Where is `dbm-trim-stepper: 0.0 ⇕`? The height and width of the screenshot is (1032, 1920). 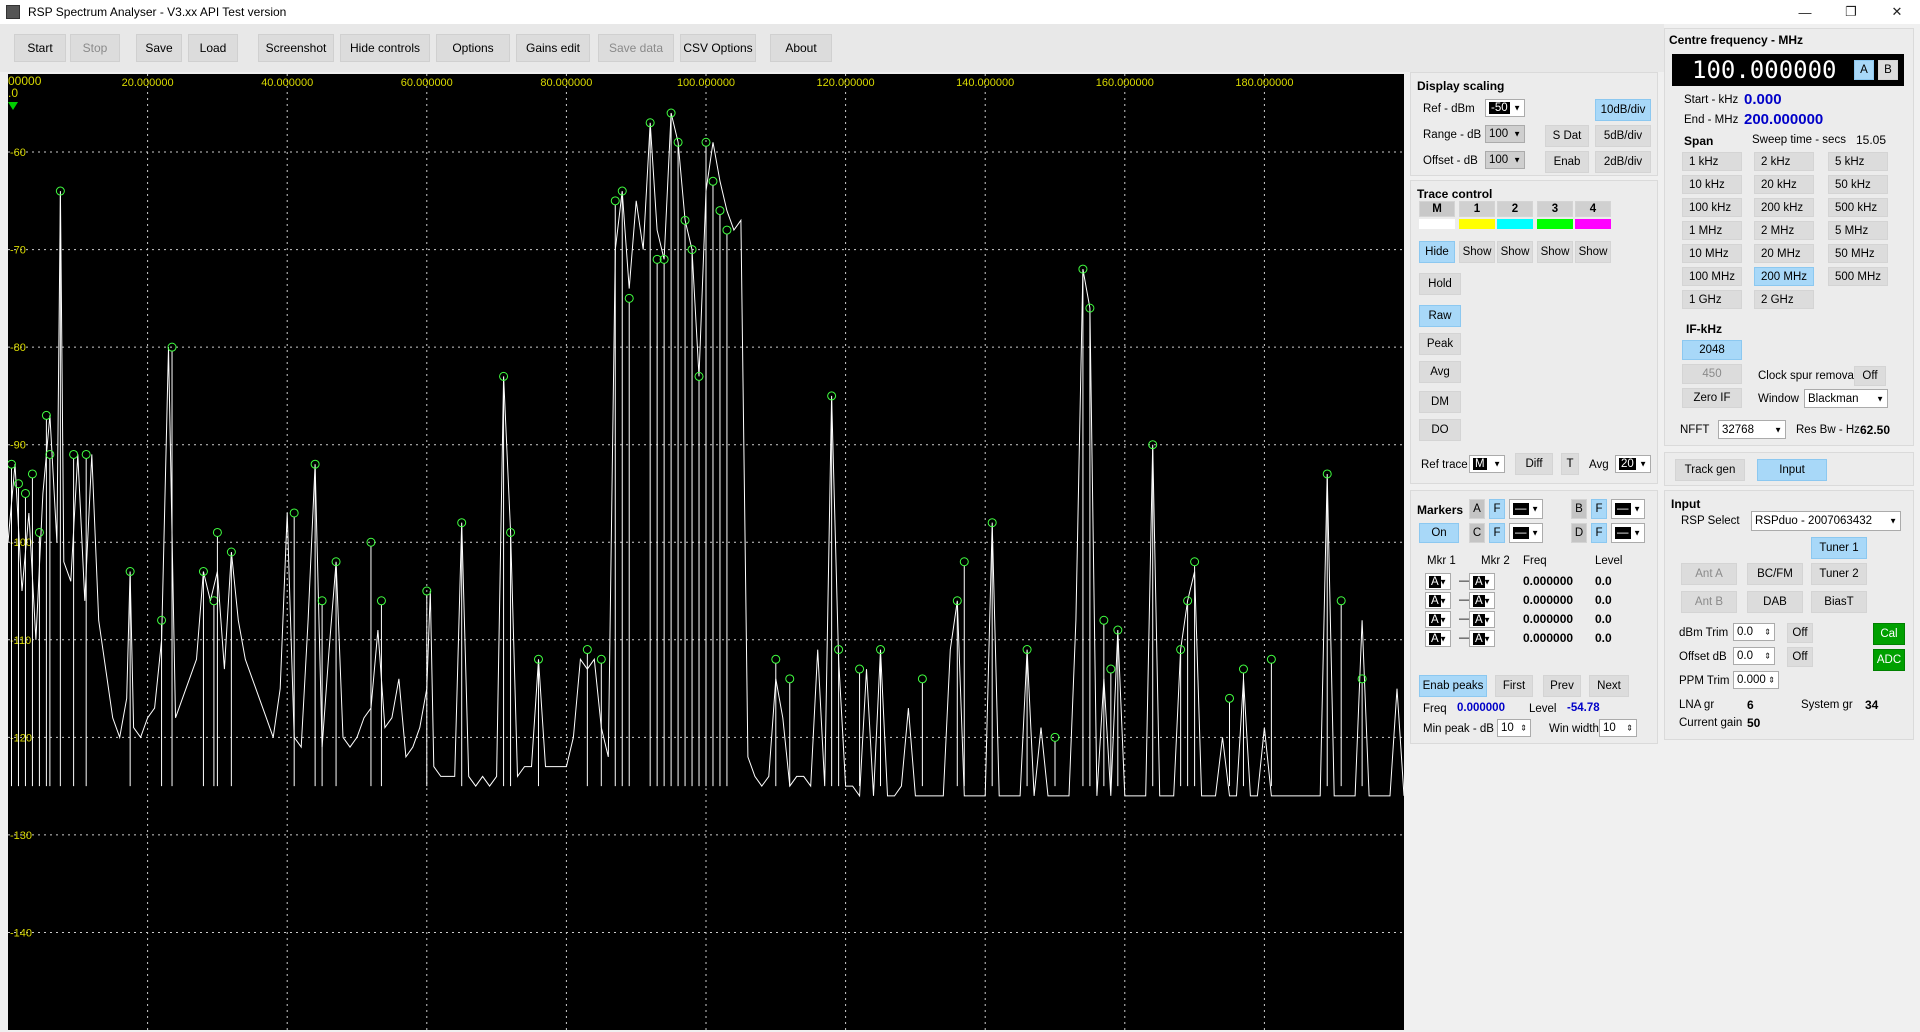 dbm-trim-stepper: 0.0 ⇕ is located at coordinates (1754, 632).